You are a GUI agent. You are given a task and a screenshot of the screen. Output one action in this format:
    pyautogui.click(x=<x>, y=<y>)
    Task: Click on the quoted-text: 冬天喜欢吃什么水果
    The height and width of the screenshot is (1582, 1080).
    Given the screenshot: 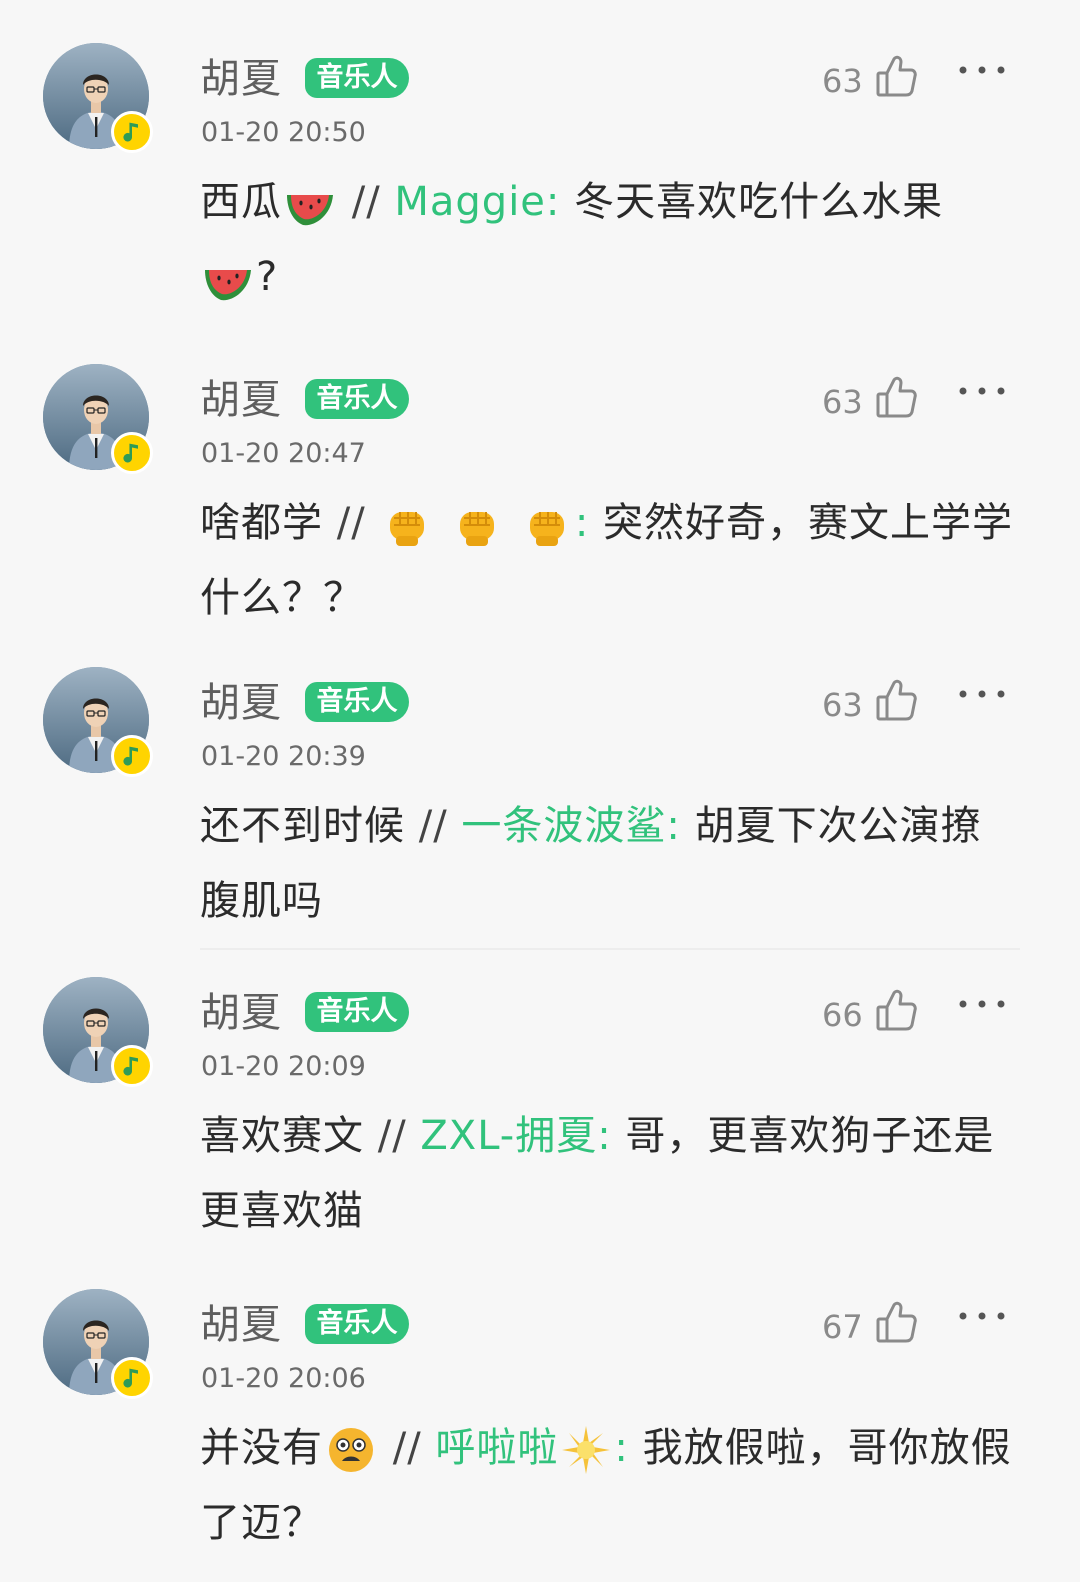 What is the action you would take?
    pyautogui.click(x=759, y=202)
    